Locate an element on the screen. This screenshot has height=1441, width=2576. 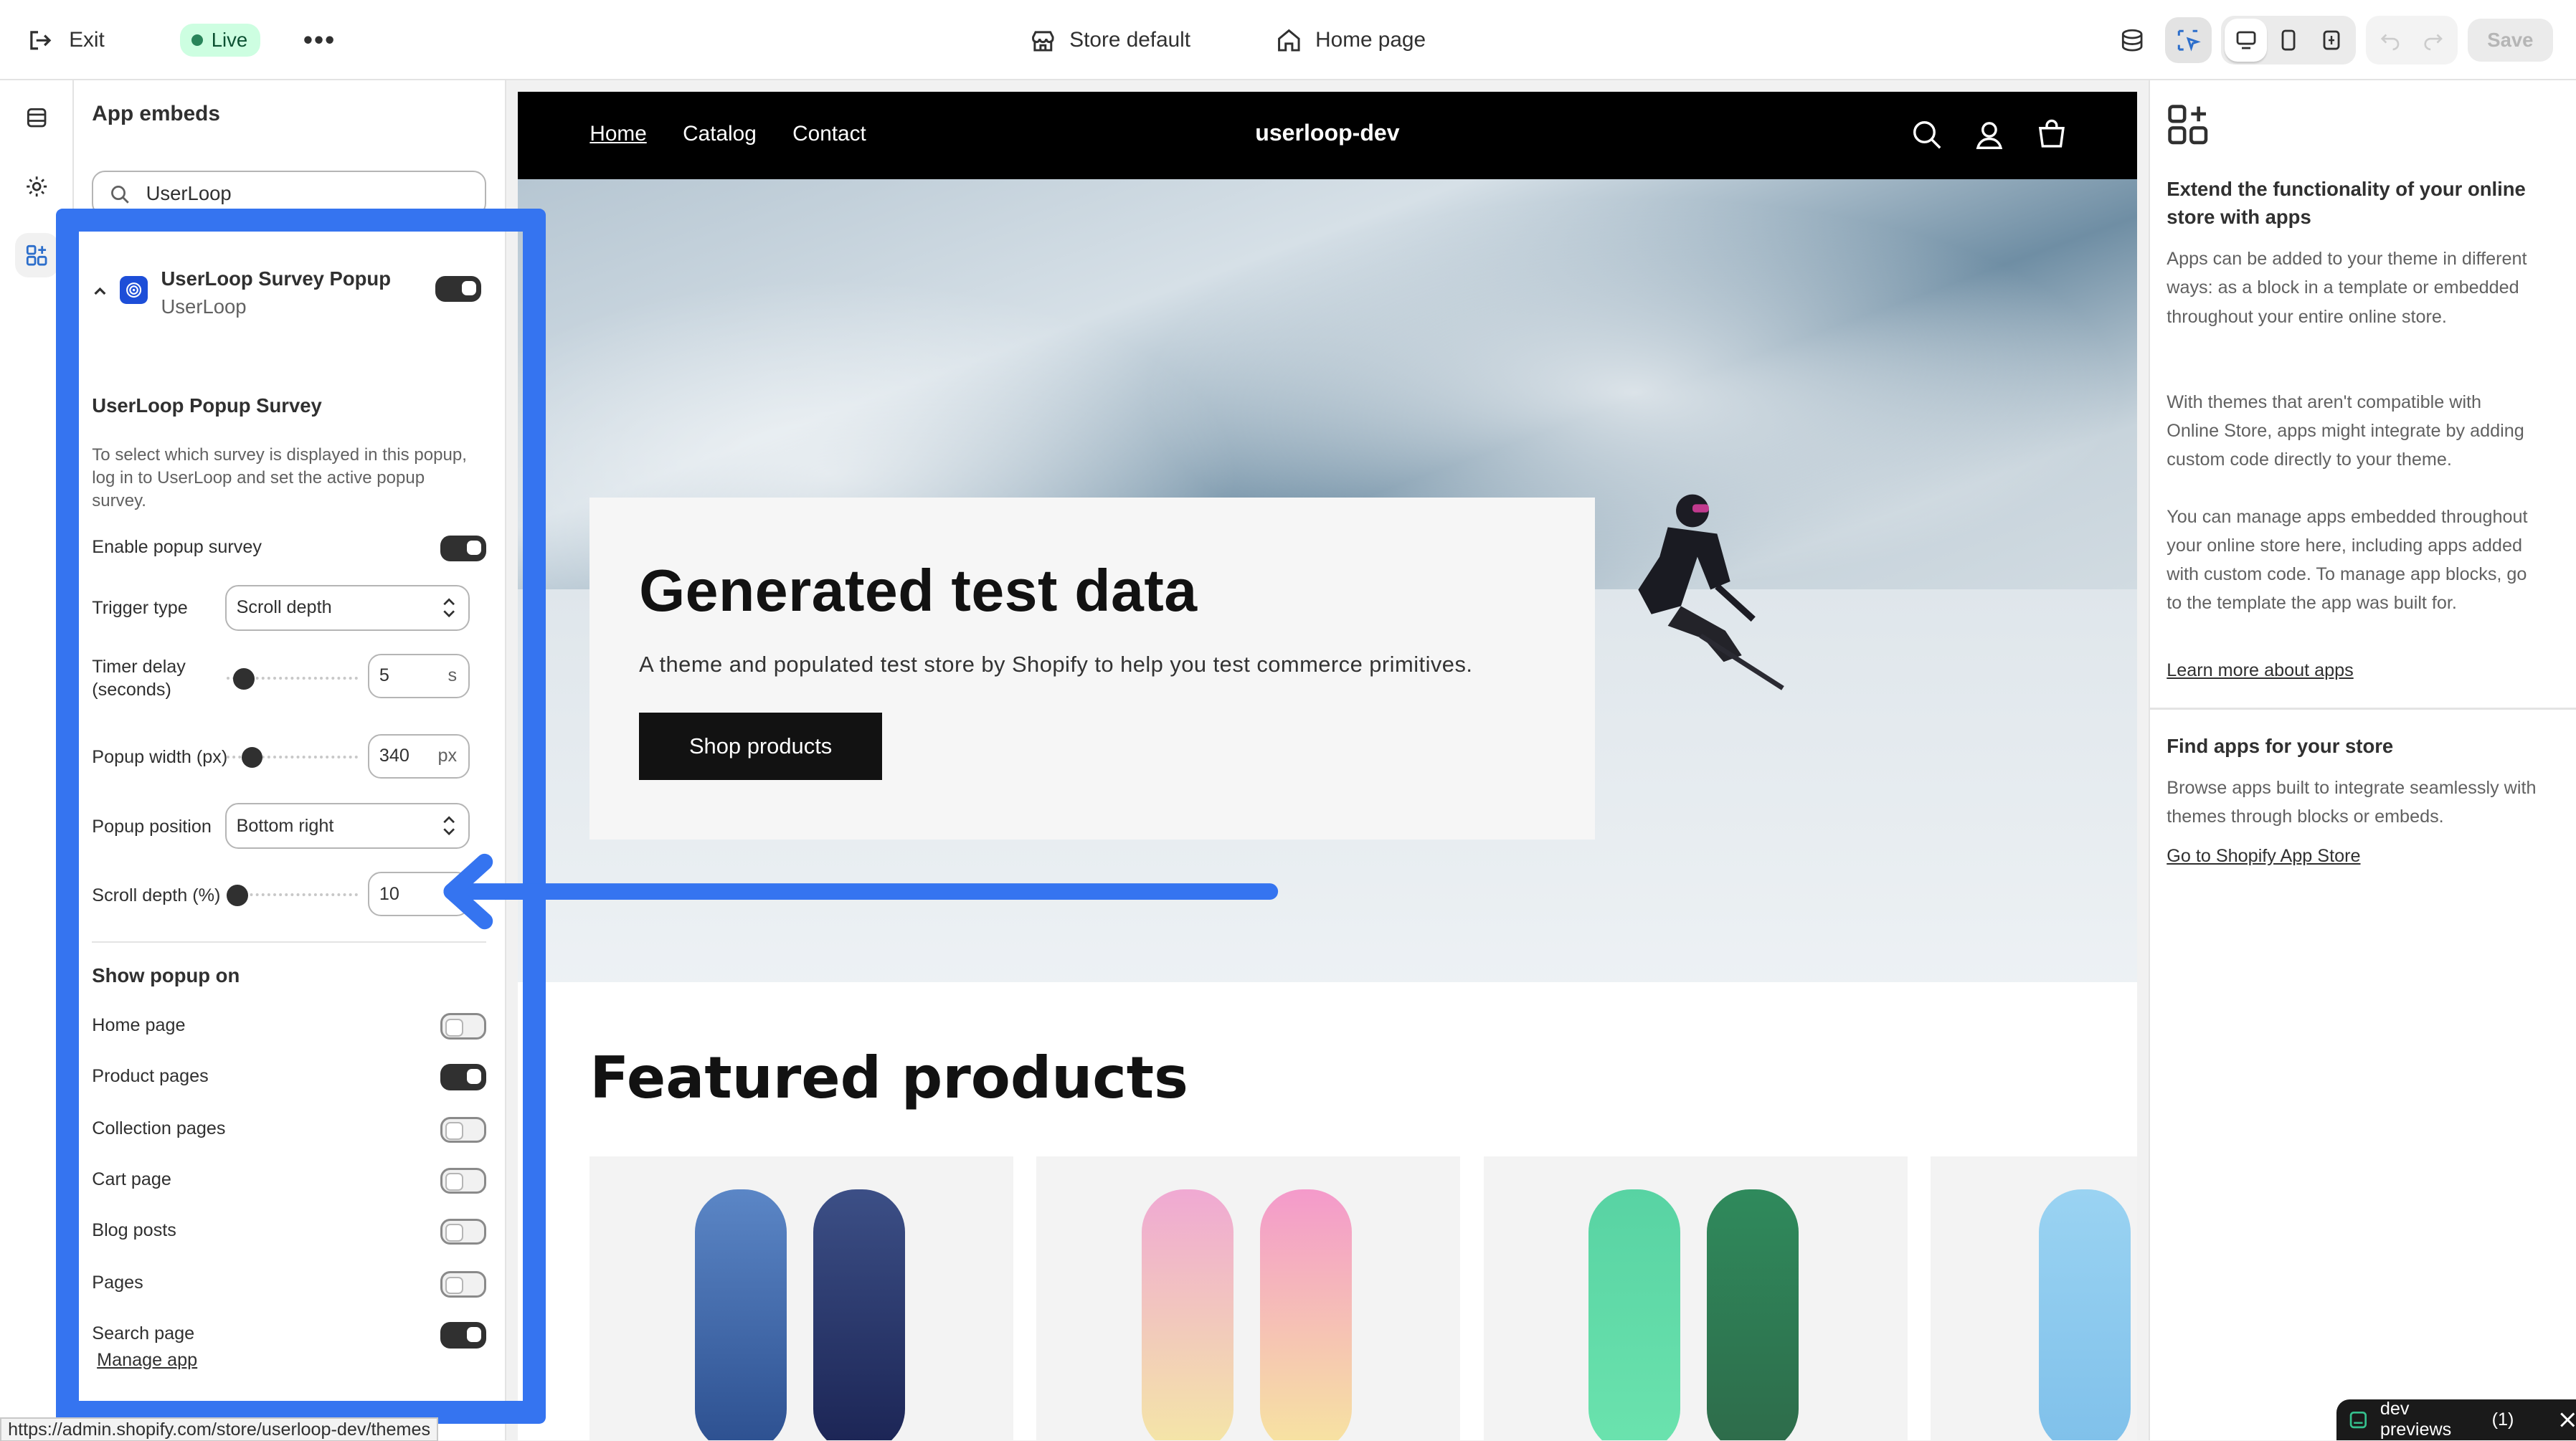
scroll-depth-label: Scroll depth (%) is located at coordinates (156, 895).